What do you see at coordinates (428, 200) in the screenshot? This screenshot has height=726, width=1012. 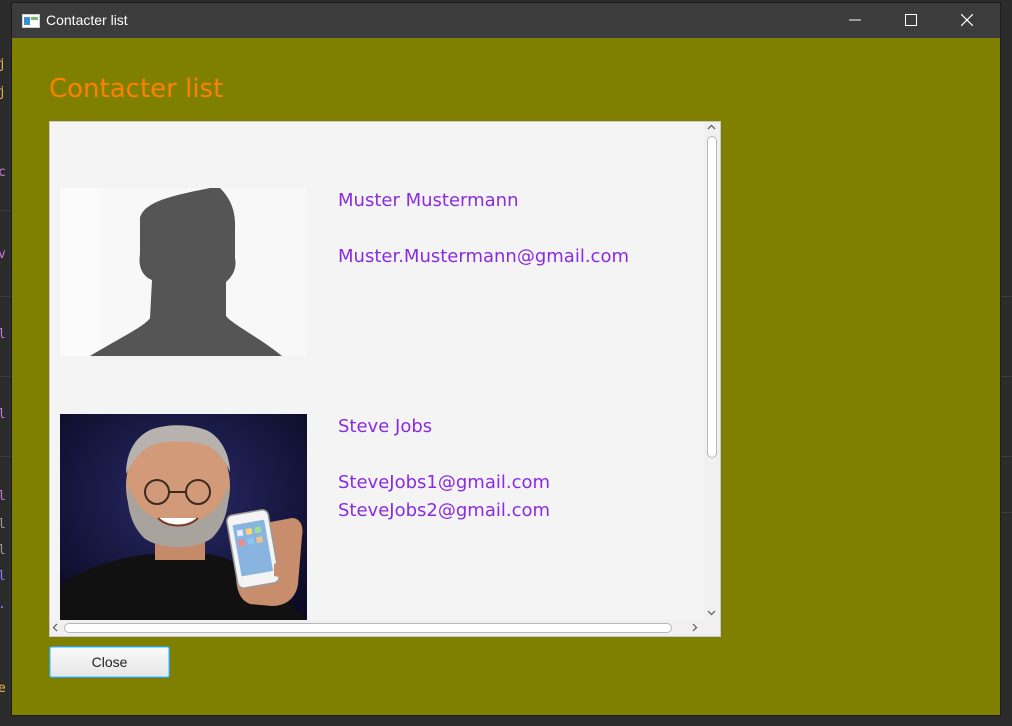 I see `contact-name: Muster Mustermann` at bounding box center [428, 200].